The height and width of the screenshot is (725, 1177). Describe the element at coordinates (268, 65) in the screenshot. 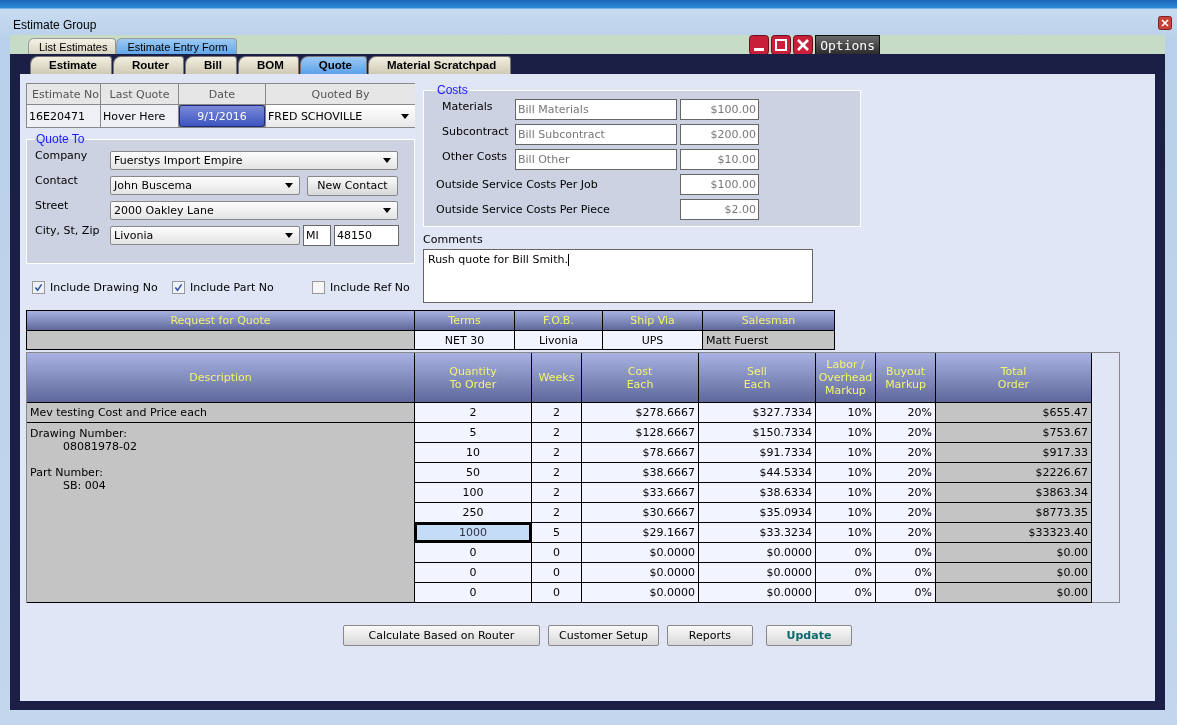

I see `tab: BOM` at that location.